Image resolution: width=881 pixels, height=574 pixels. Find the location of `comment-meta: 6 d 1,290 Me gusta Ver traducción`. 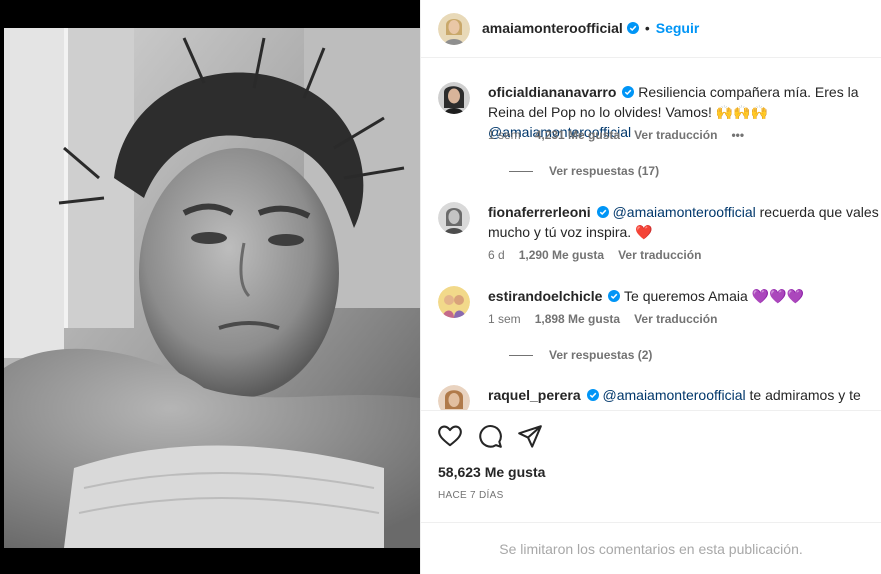

comment-meta: 6 d 1,290 Me gusta Ver traducción is located at coordinates (601, 255).